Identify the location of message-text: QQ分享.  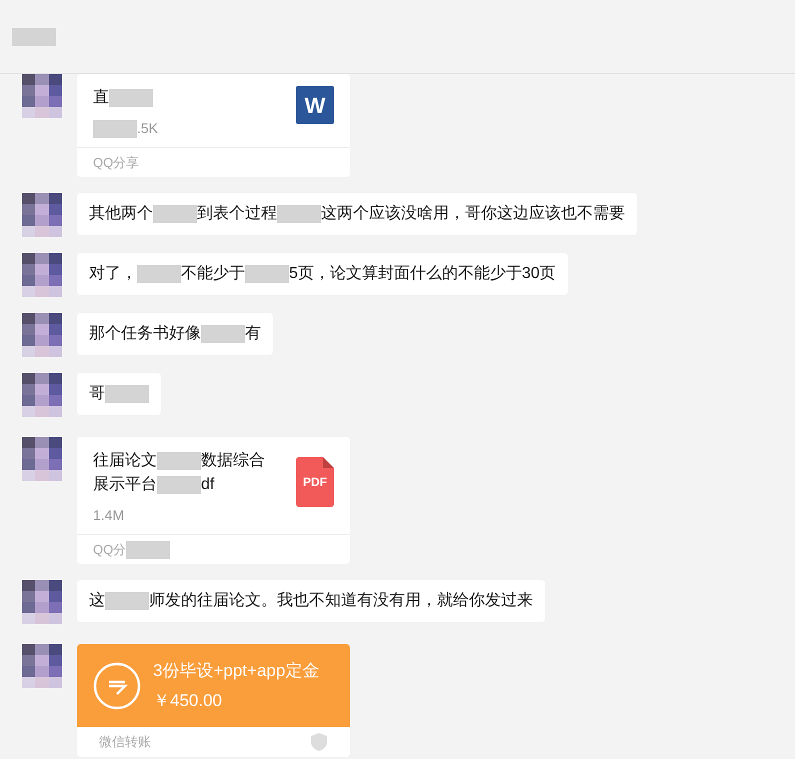
(116, 163).